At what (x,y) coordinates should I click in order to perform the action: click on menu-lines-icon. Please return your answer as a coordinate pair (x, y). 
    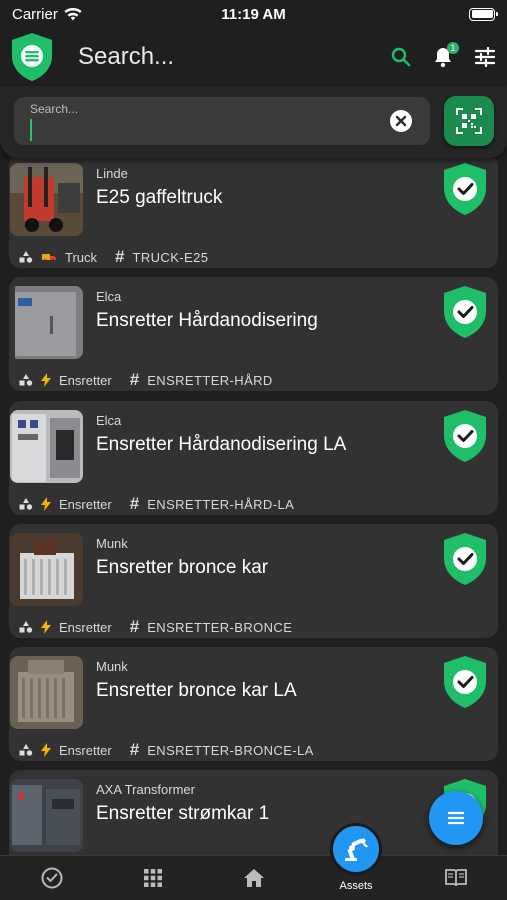
    Looking at the image, I should click on (456, 818).